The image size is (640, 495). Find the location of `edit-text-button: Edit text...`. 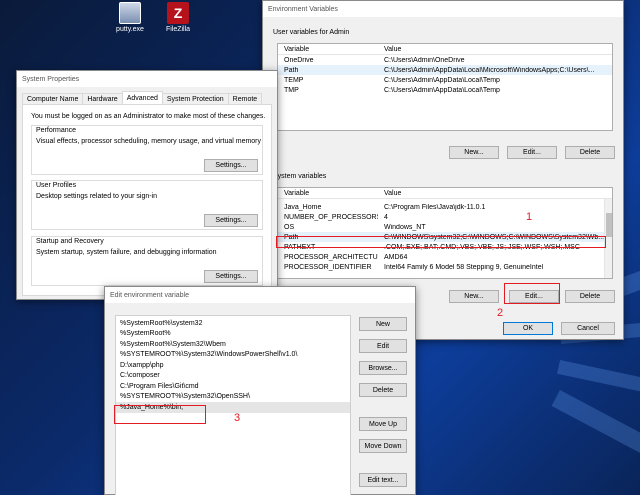

edit-text-button: Edit text... is located at coordinates (383, 480).